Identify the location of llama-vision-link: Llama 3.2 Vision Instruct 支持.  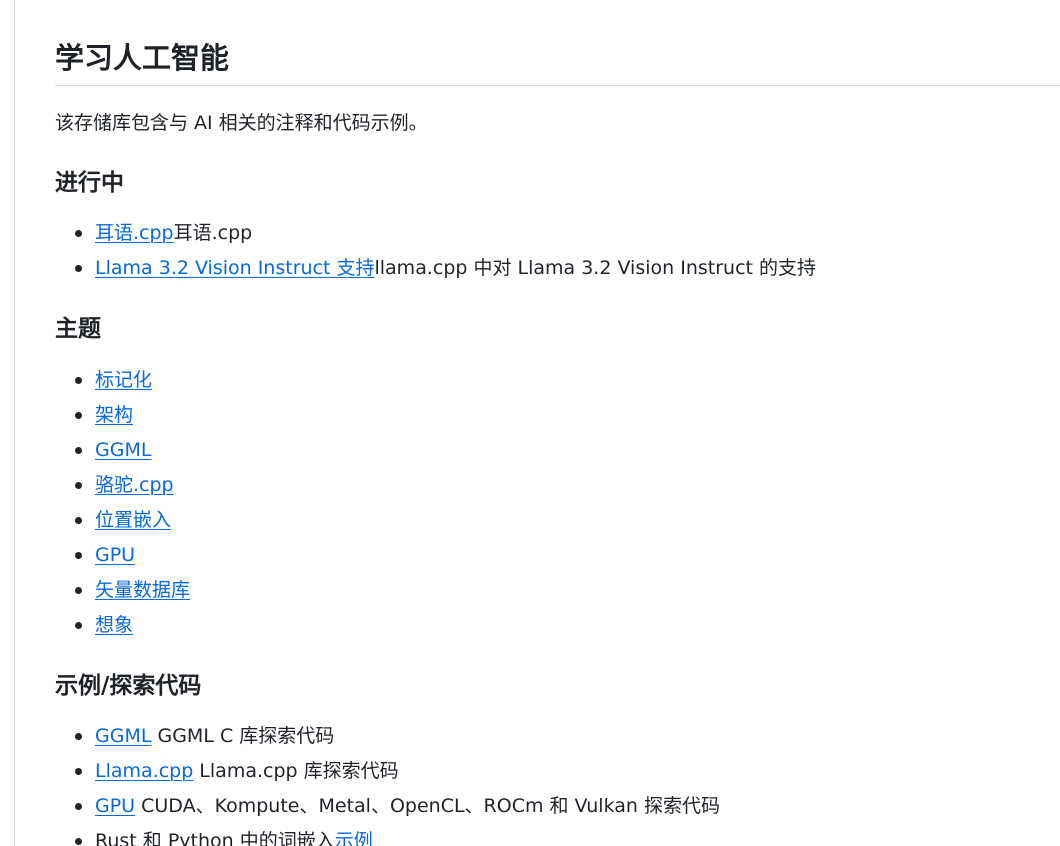
(234, 268).